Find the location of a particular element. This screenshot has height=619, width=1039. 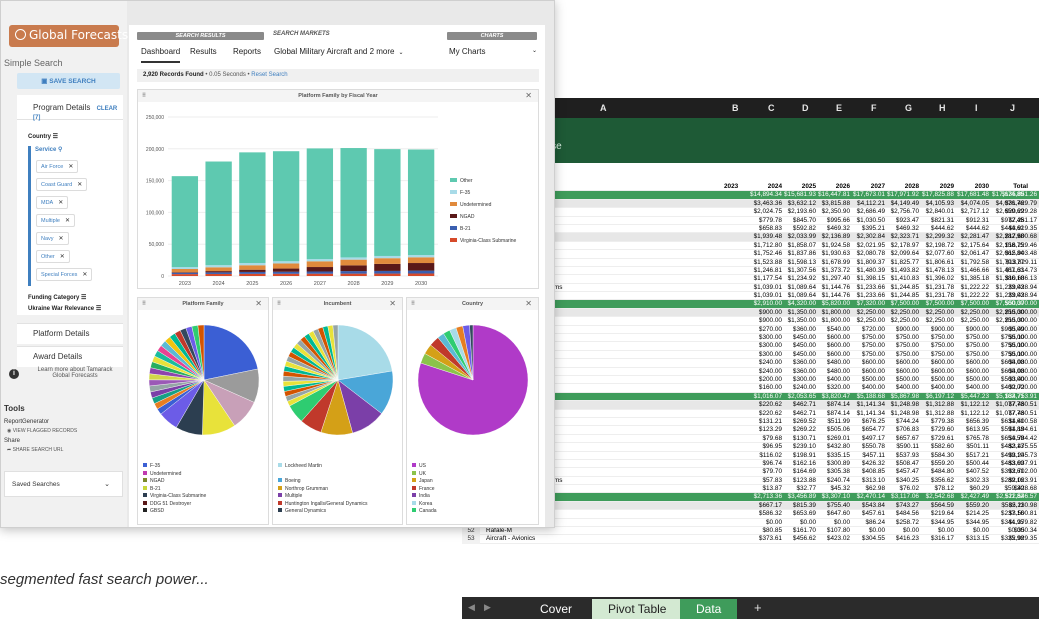

sheet-cell: $1,678.99 is located at coordinates (832, 262).